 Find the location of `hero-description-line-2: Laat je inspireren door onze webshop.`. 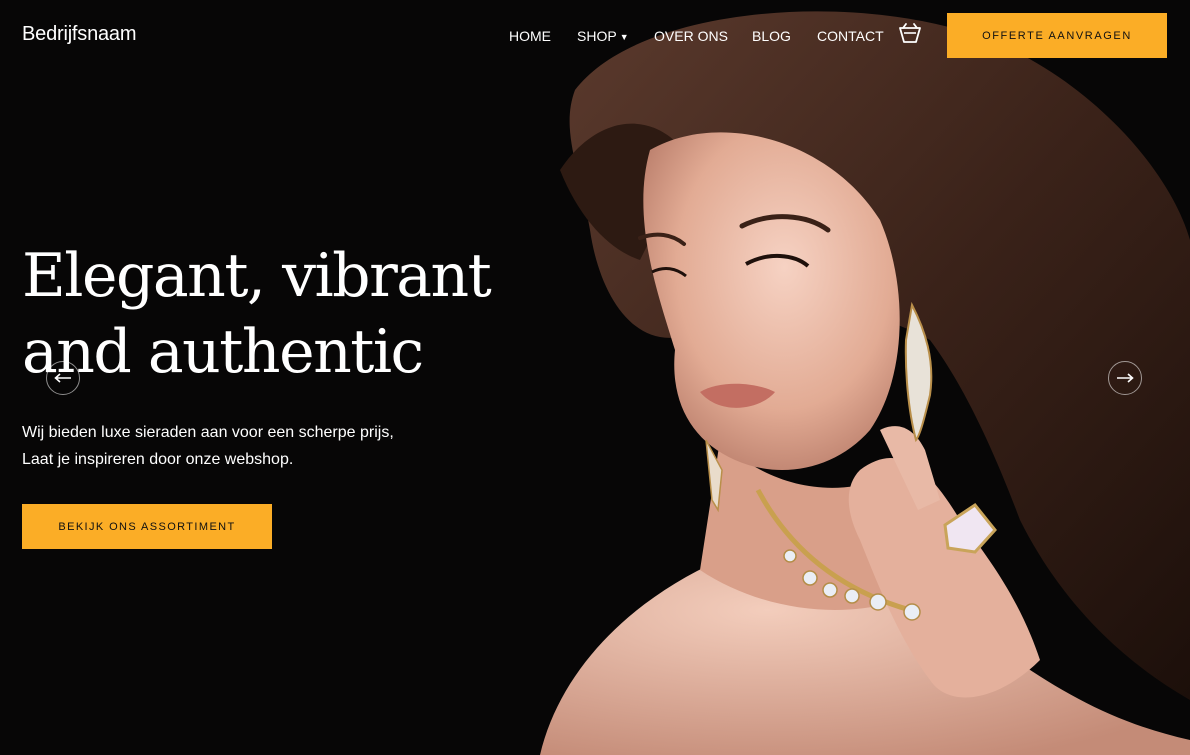

hero-description-line-2: Laat je inspireren door onze webshop. is located at coordinates (158, 459).